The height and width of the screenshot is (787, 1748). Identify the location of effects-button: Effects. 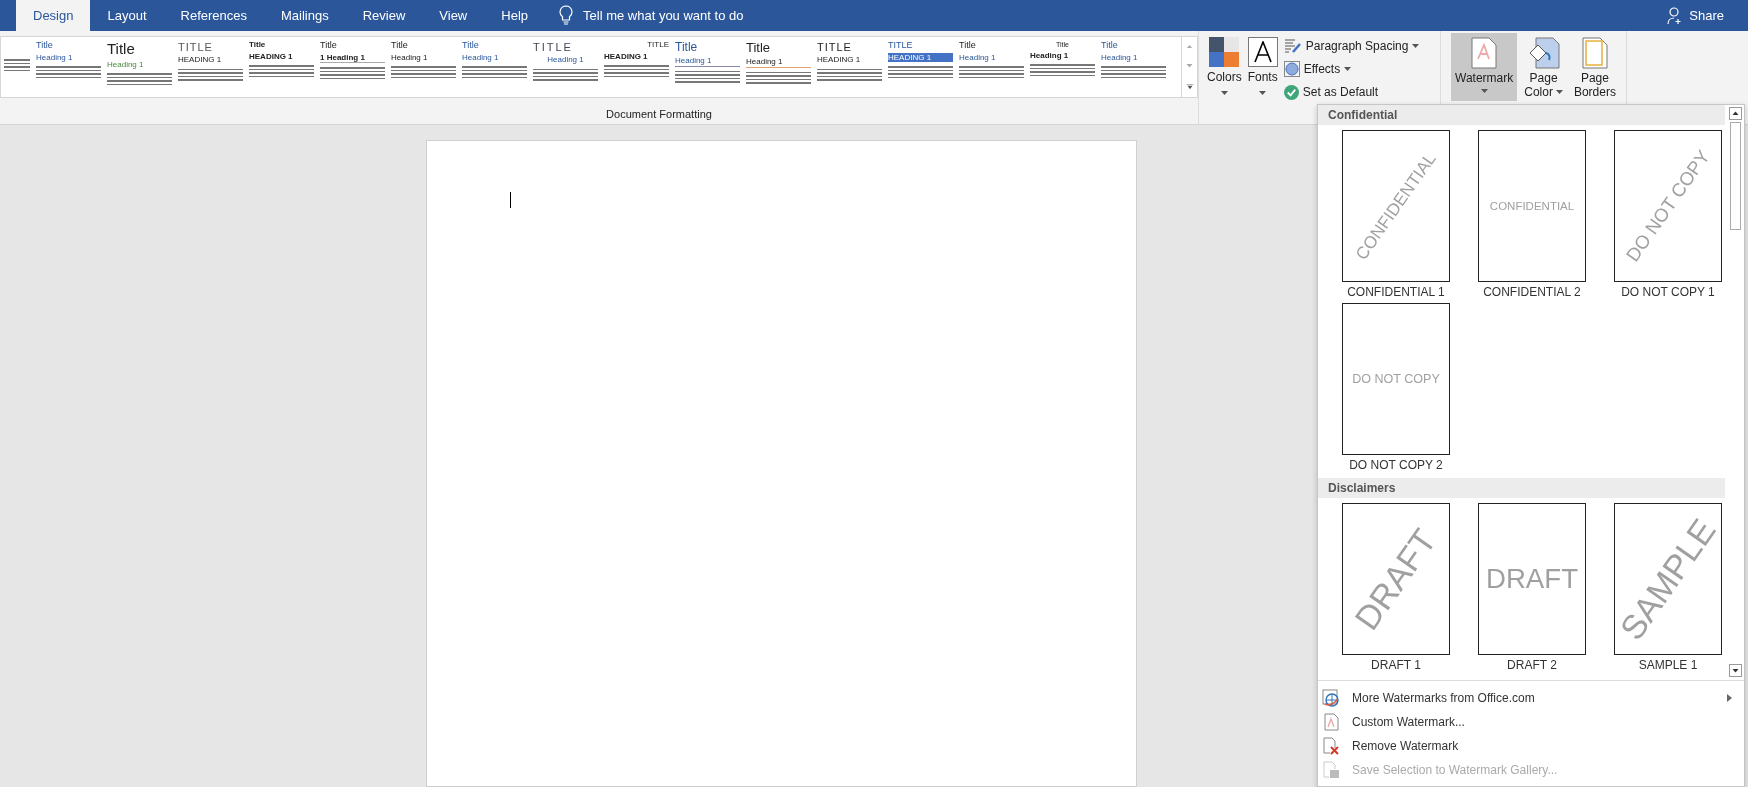
(1351, 69).